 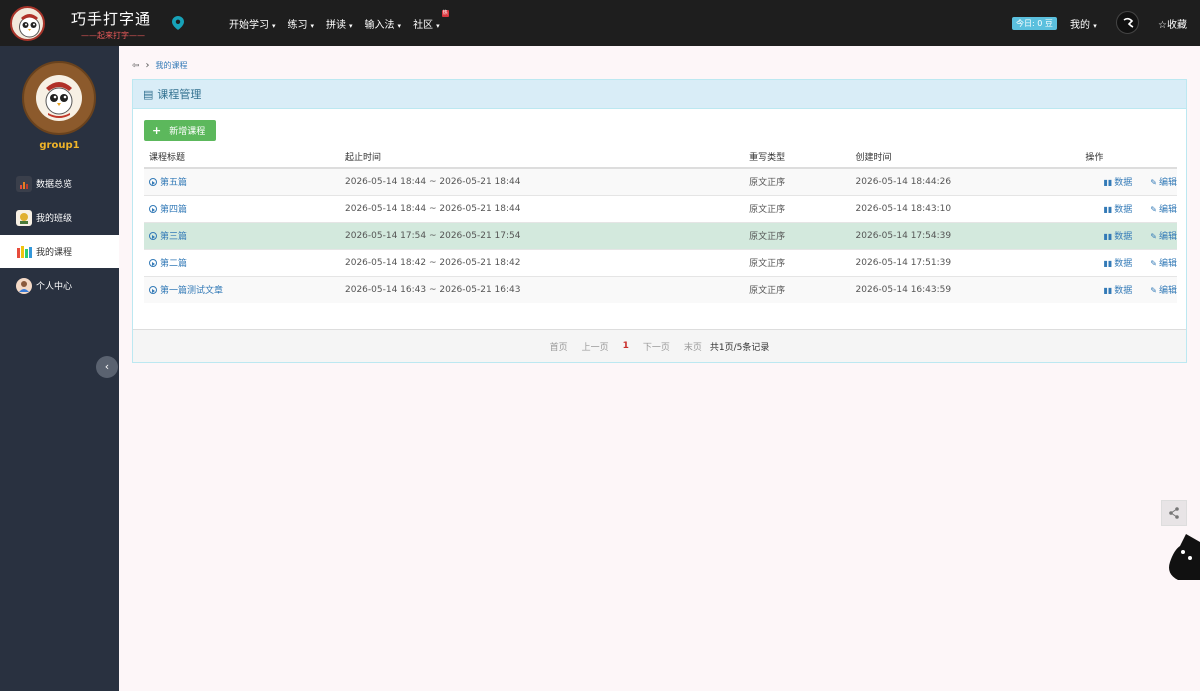 I want to click on nav-pinyin-reading: 拼读 ▾, so click(x=339, y=23).